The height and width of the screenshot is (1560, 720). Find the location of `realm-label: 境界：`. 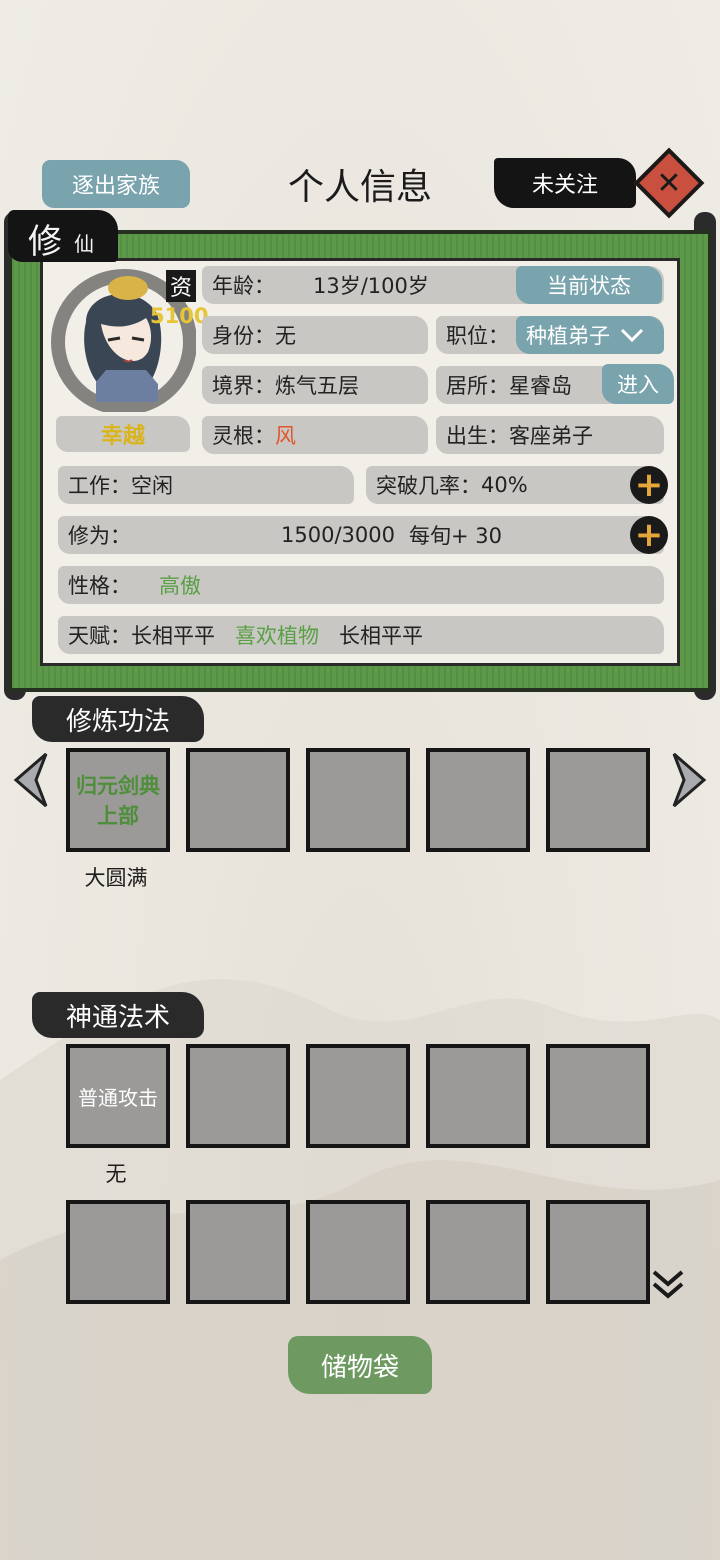

realm-label: 境界： is located at coordinates (243, 386).